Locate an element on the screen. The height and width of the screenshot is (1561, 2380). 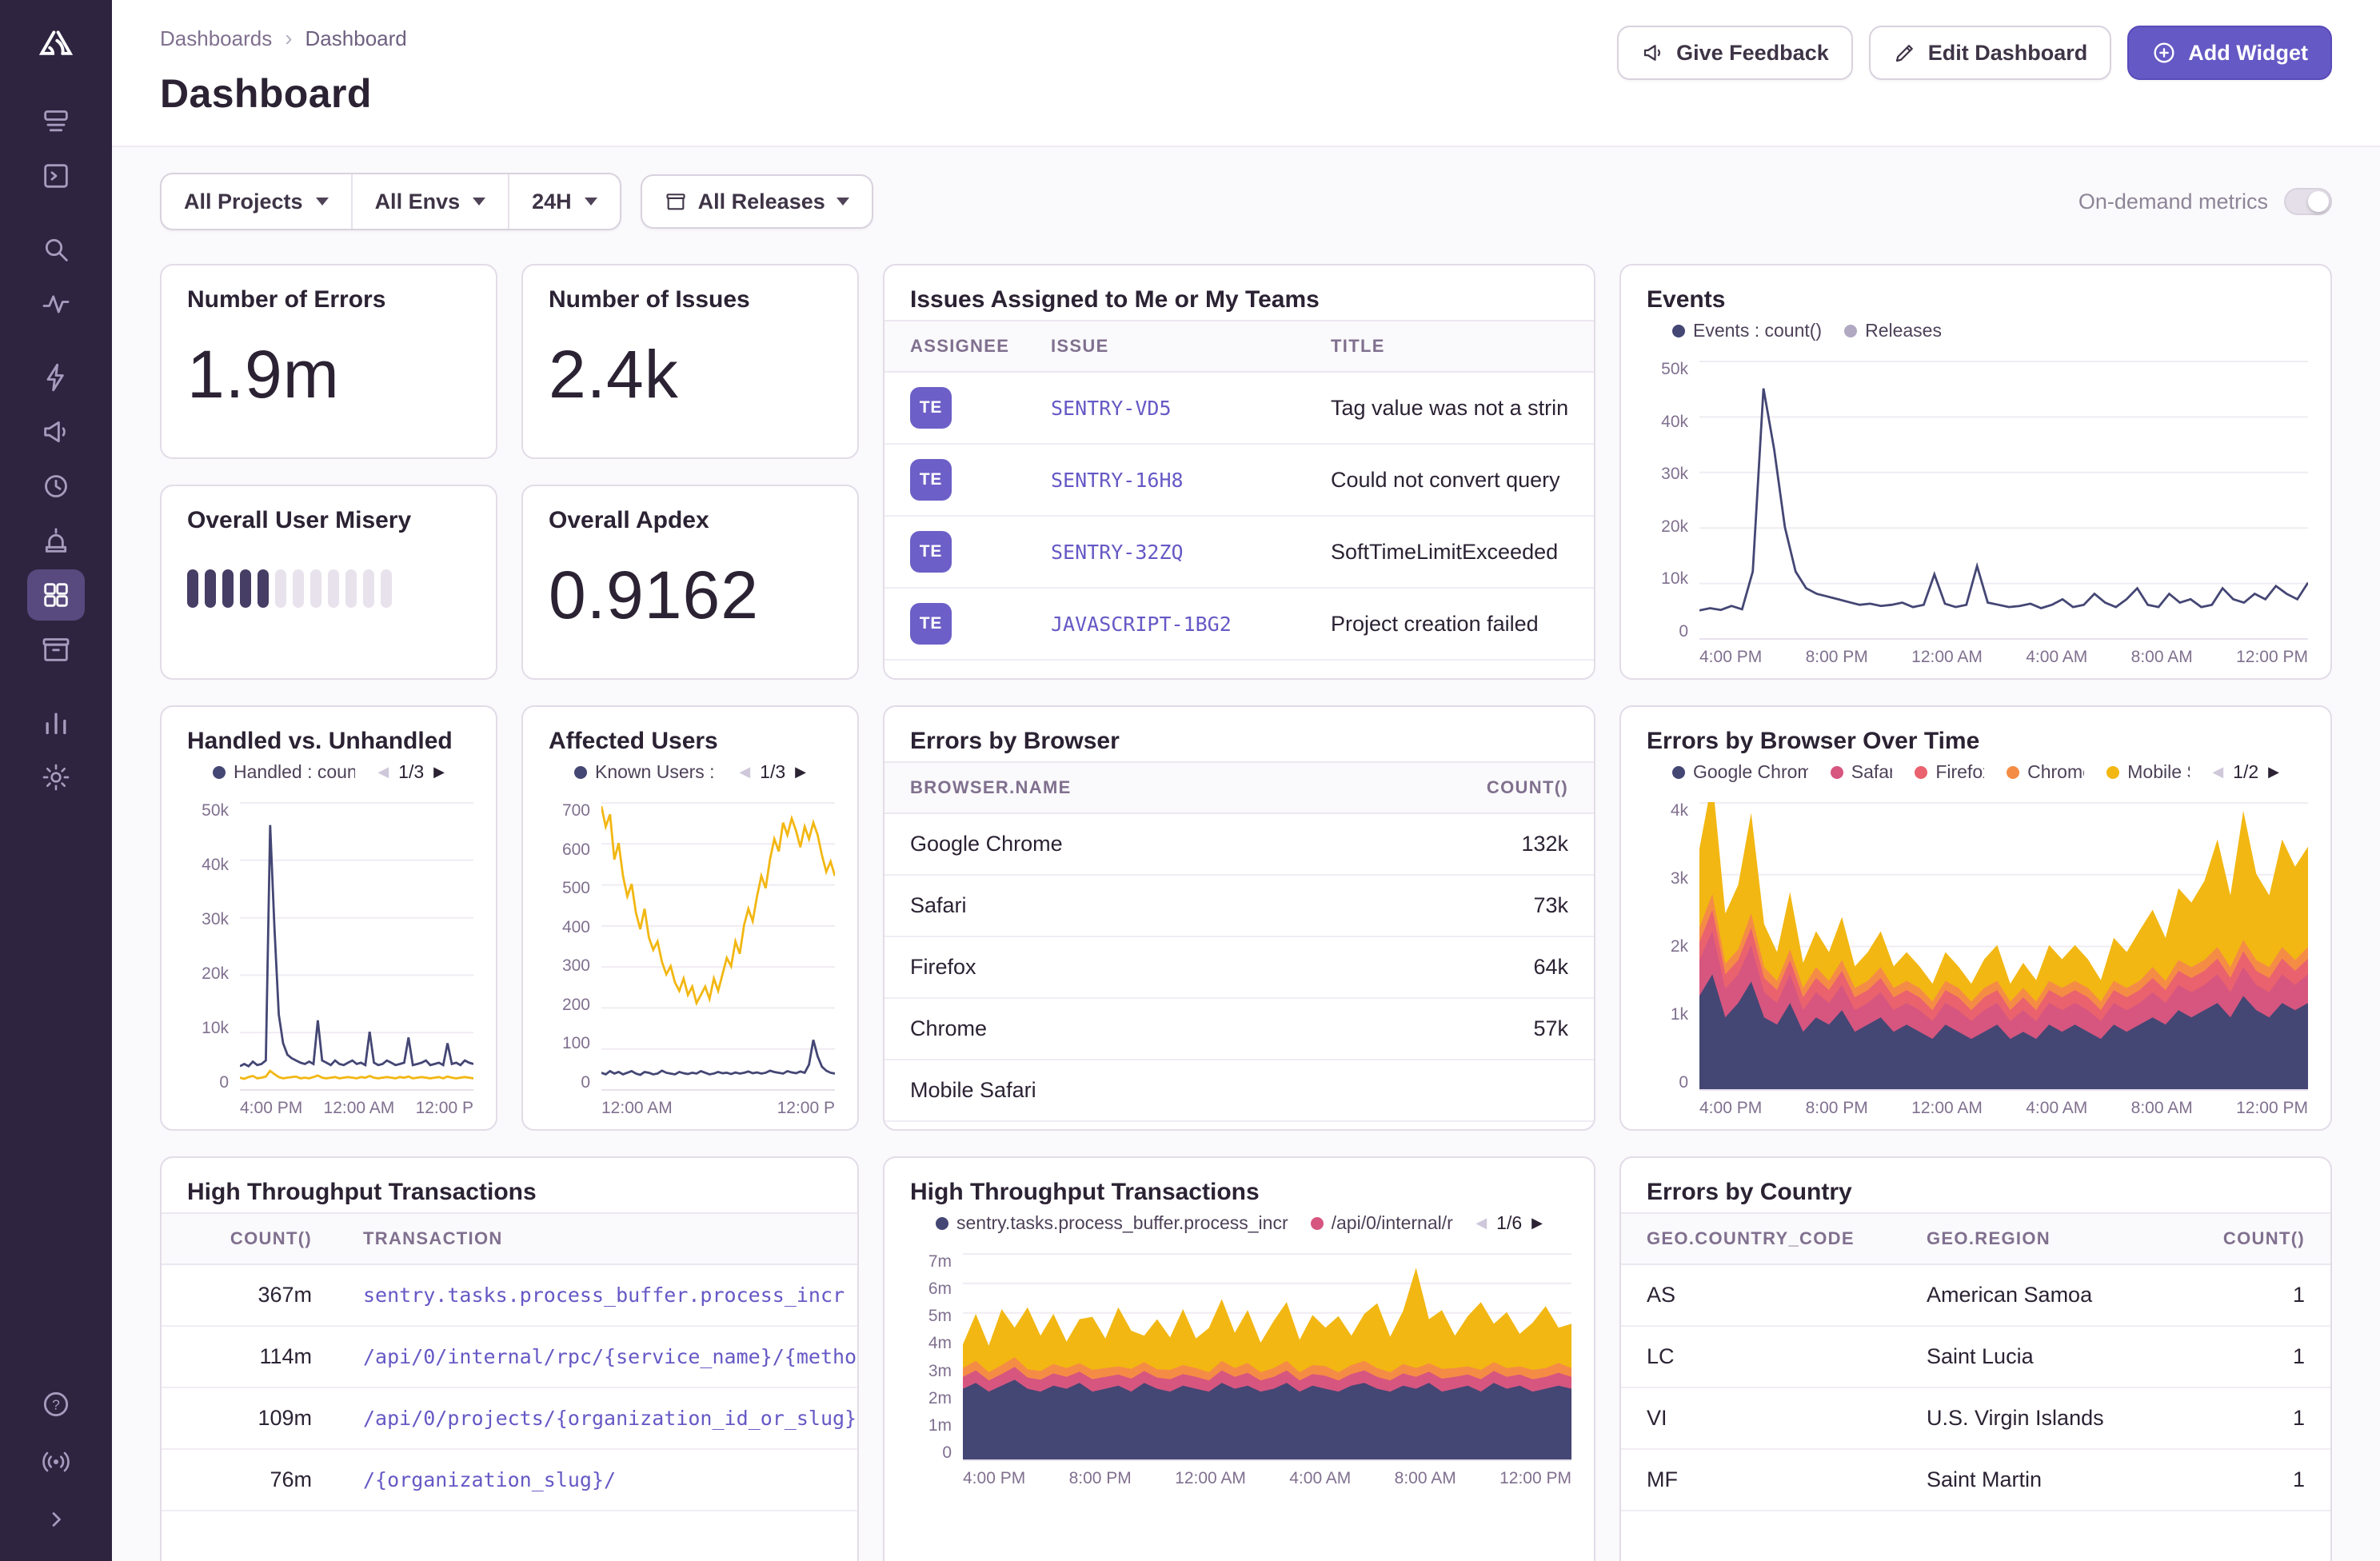
table-row: MF Saint Martin 1 is located at coordinates (1975, 1480).